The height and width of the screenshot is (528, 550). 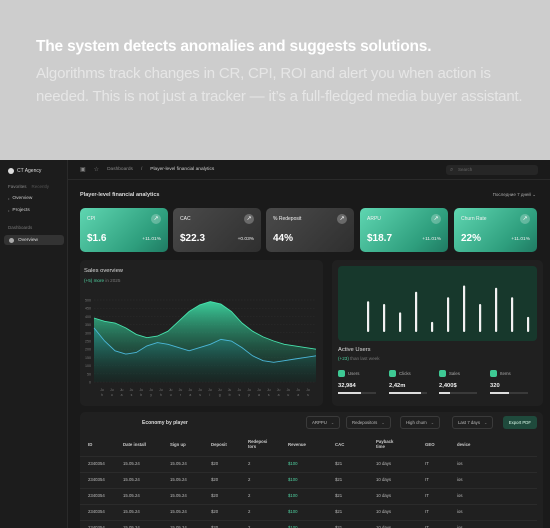 I want to click on table-cell: $20, so click(x=215, y=511).